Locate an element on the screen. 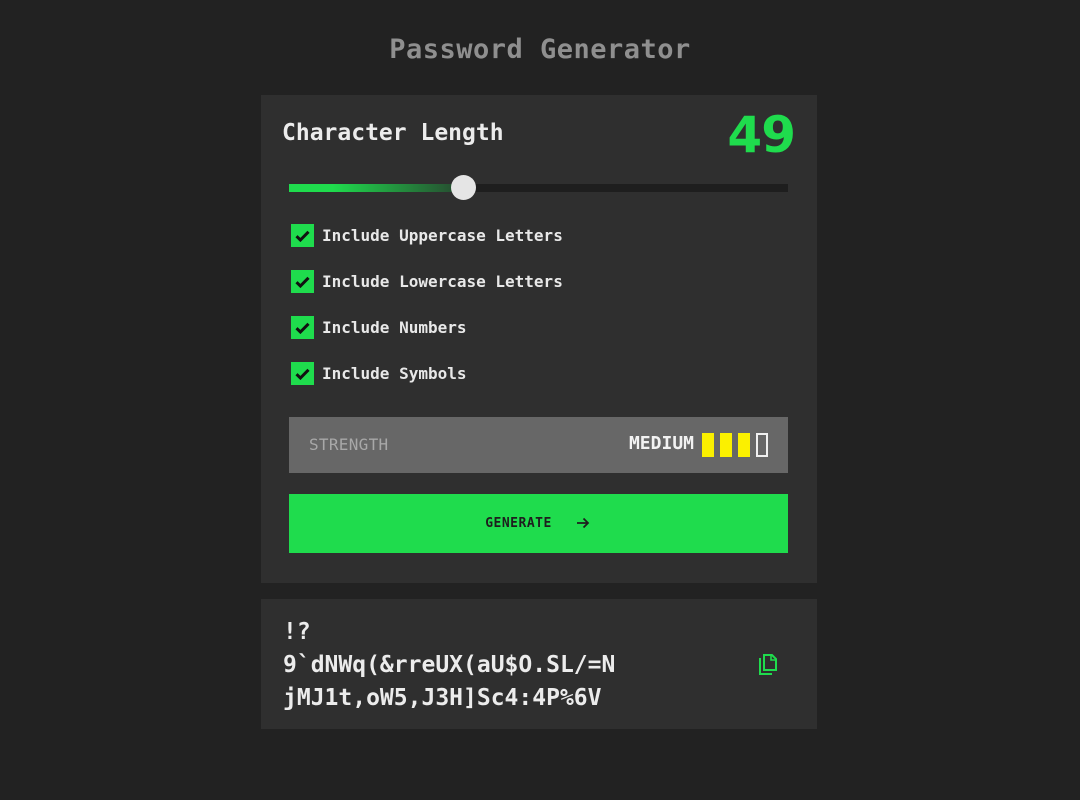  page-title: Password Generator is located at coordinates (540, 49).